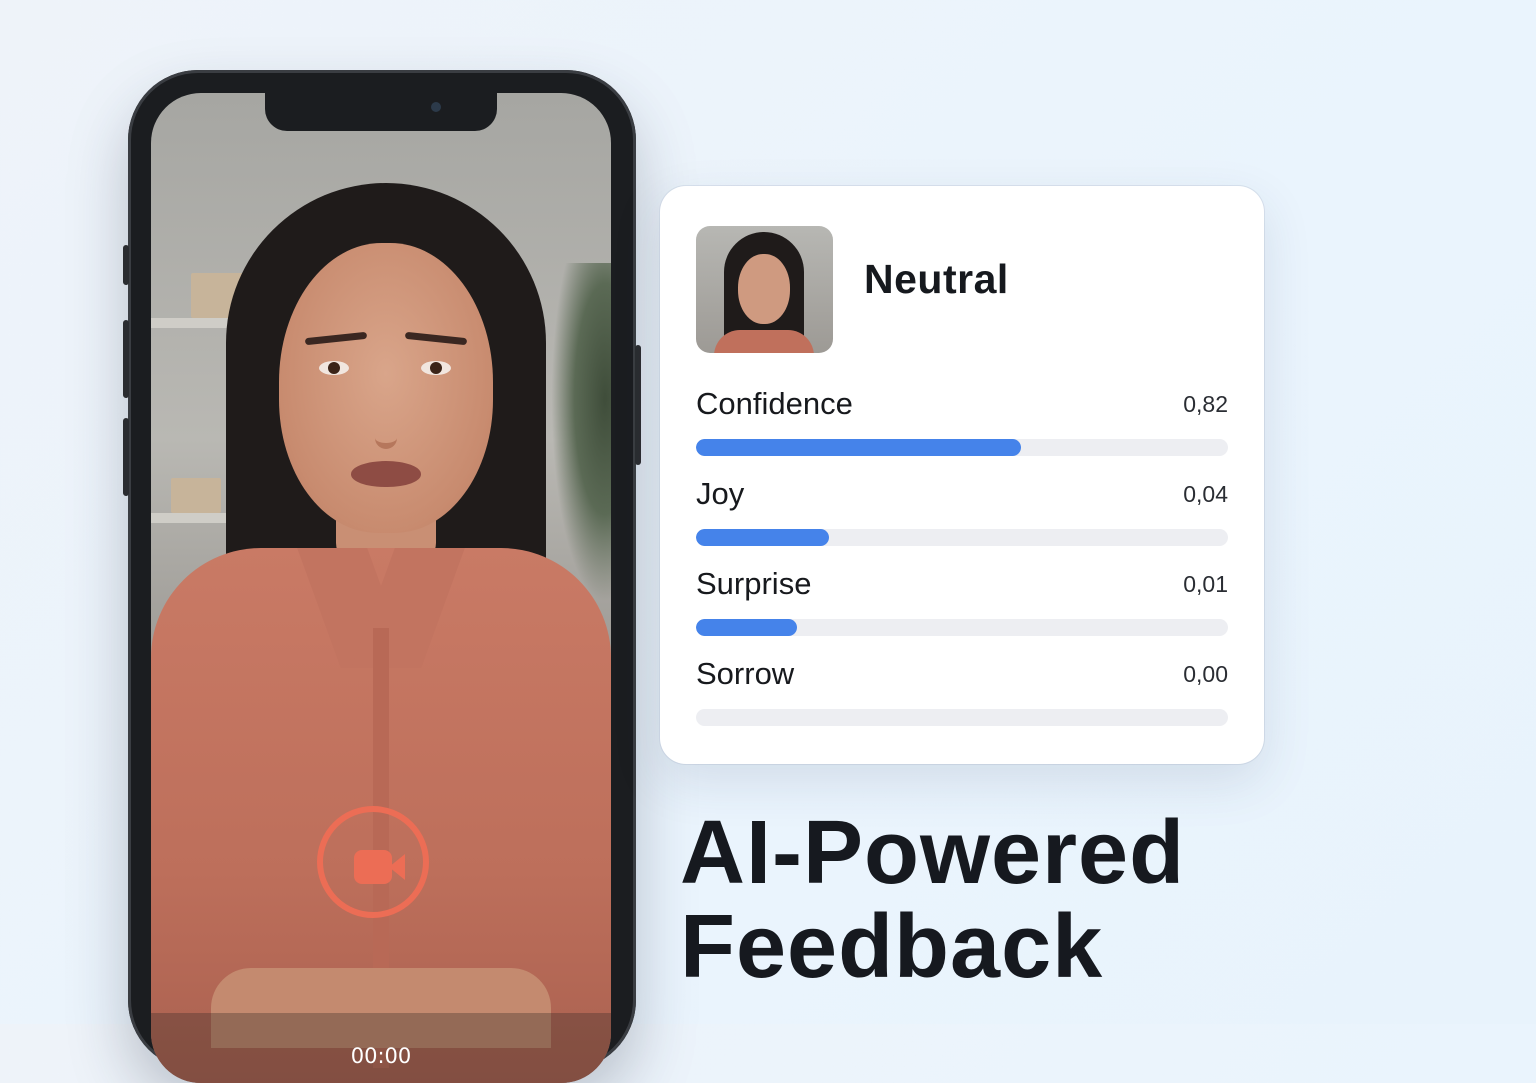 Image resolution: width=1536 pixels, height=1083 pixels. I want to click on metric-value: 0,01, so click(1205, 584).